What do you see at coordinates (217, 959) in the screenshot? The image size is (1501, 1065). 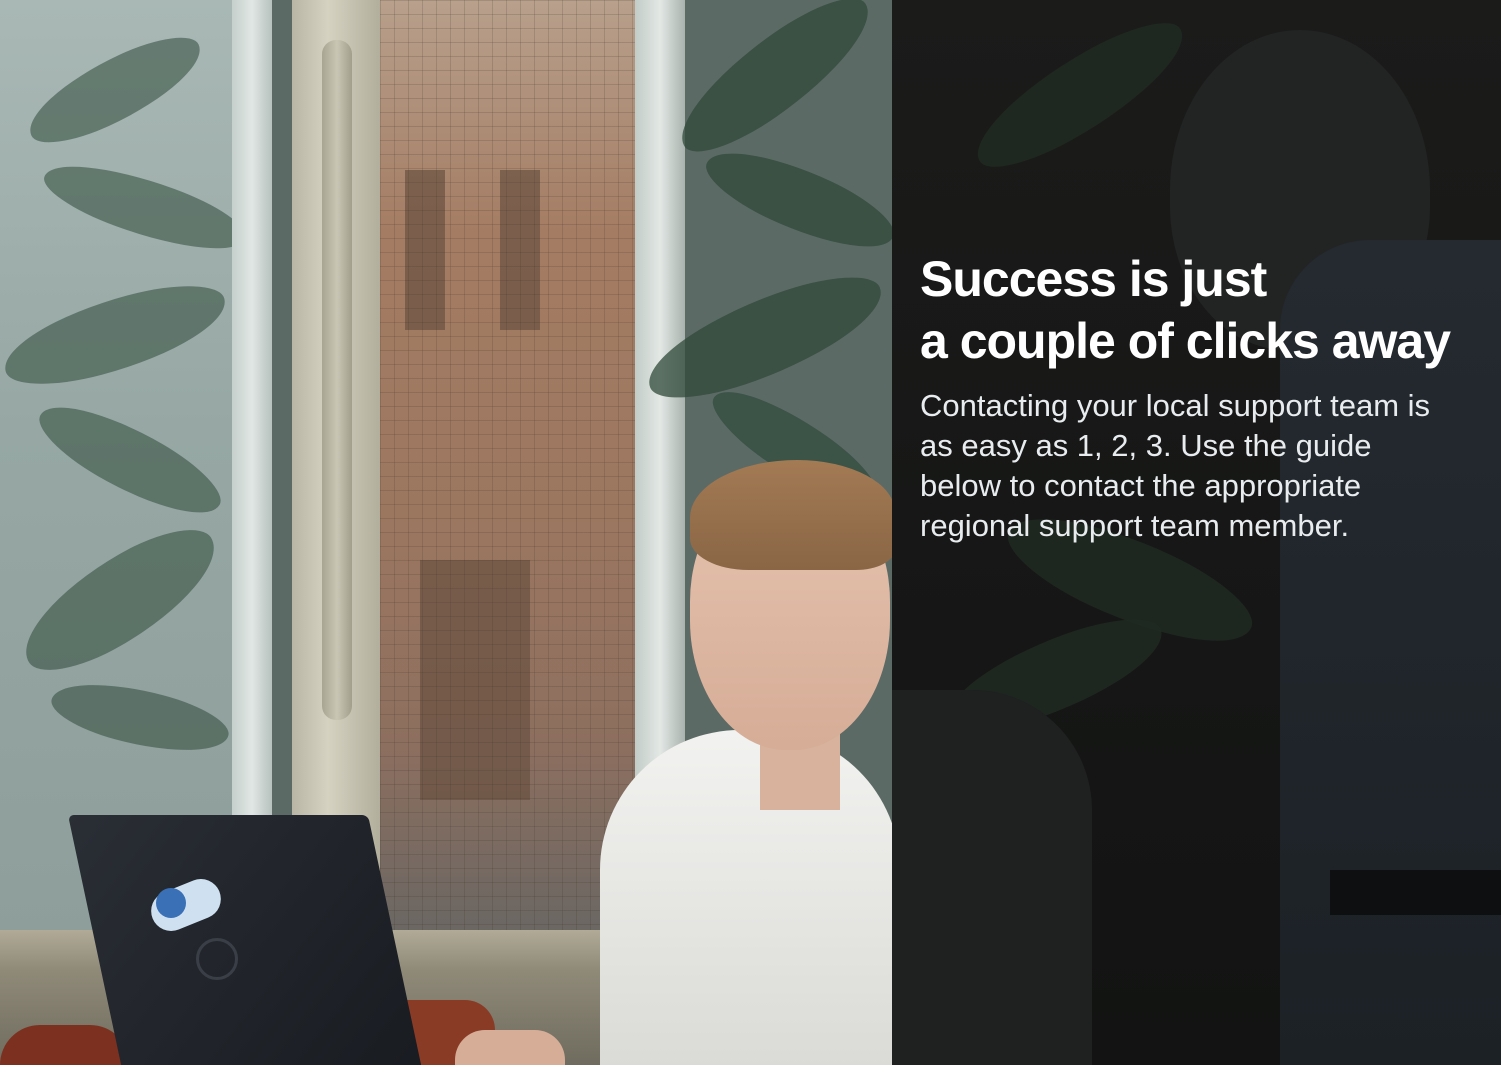 I see `laptop-logo-icon` at bounding box center [217, 959].